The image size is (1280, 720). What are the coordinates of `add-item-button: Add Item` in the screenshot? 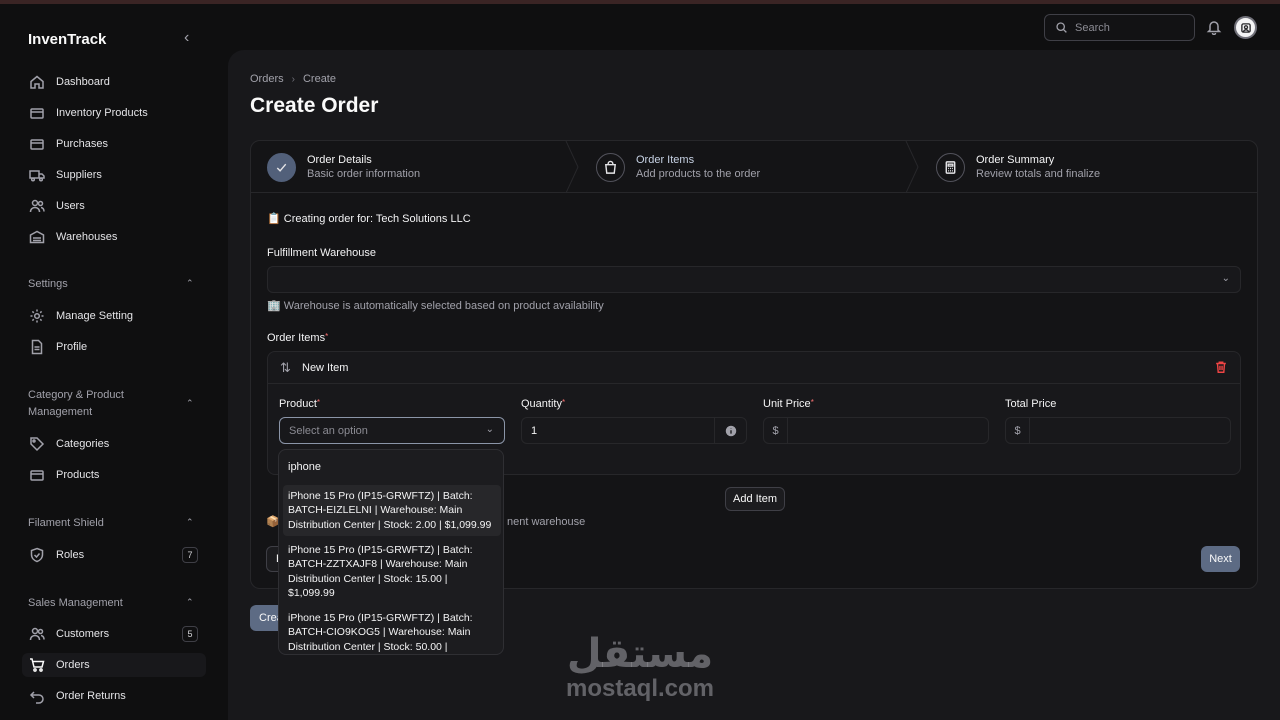 It's located at (755, 499).